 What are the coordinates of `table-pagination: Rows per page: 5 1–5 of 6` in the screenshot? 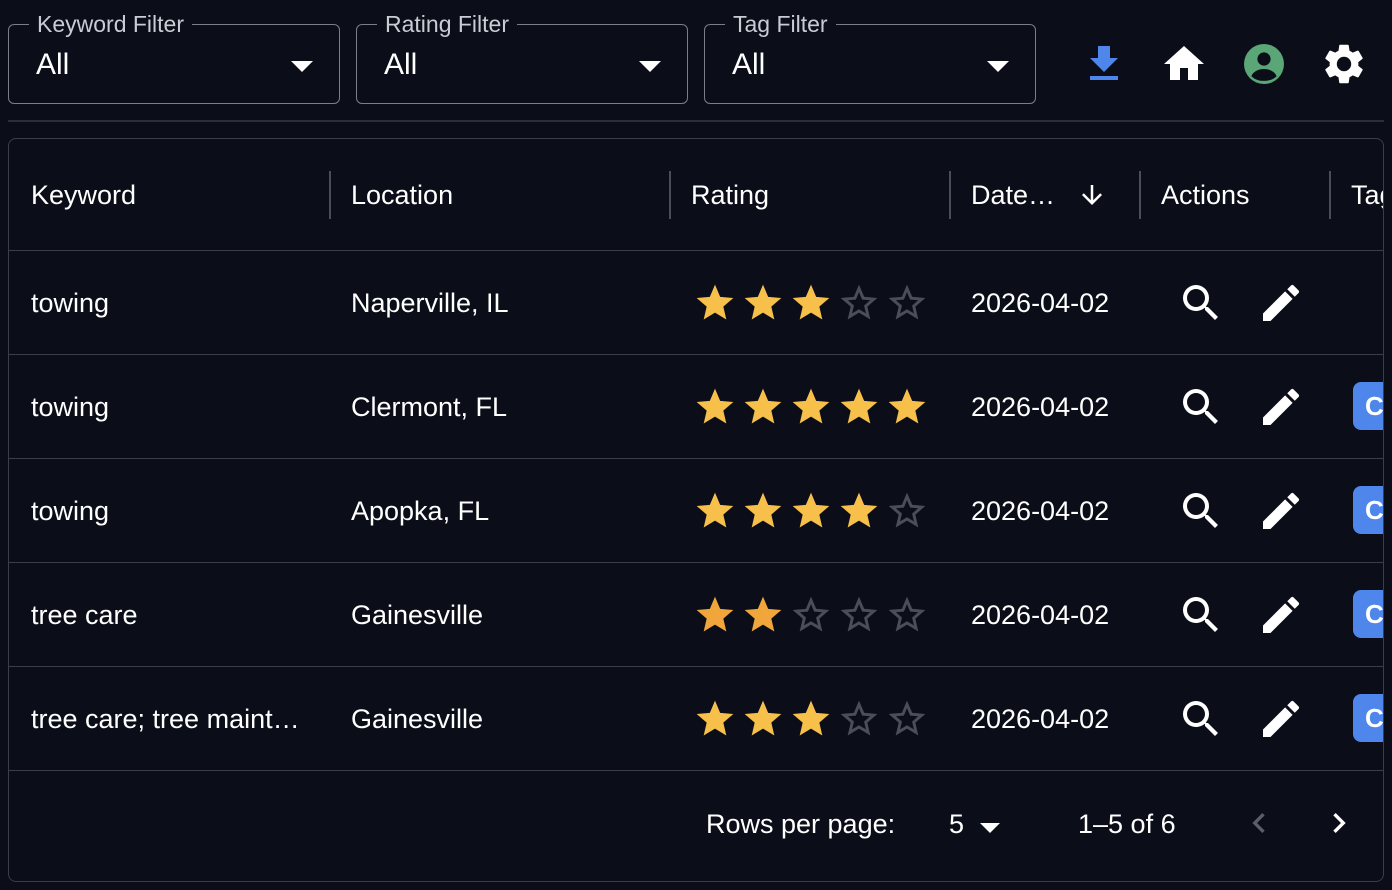 It's located at (696, 828).